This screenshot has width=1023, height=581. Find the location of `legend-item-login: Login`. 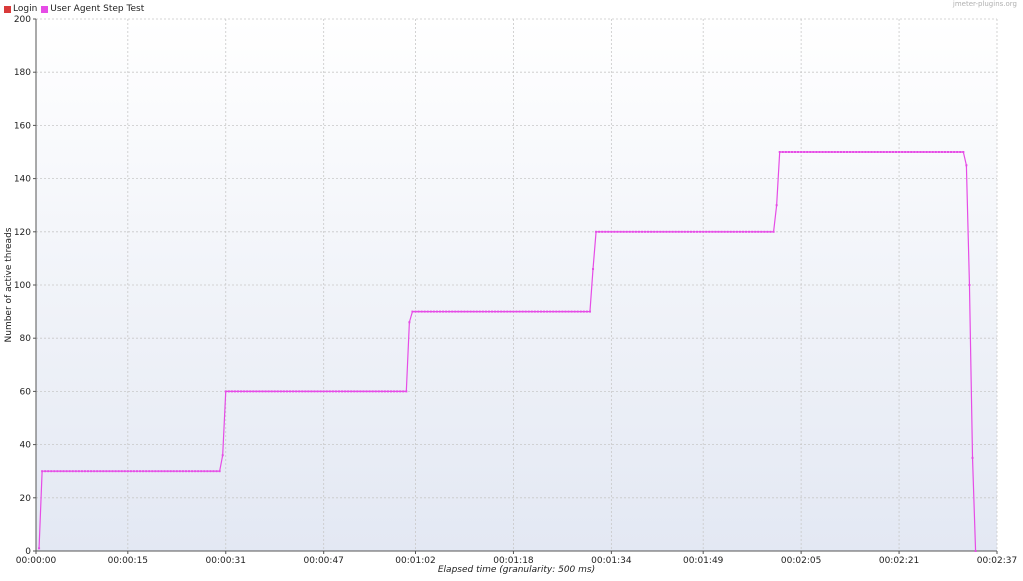

legend-item-login: Login is located at coordinates (20, 9).